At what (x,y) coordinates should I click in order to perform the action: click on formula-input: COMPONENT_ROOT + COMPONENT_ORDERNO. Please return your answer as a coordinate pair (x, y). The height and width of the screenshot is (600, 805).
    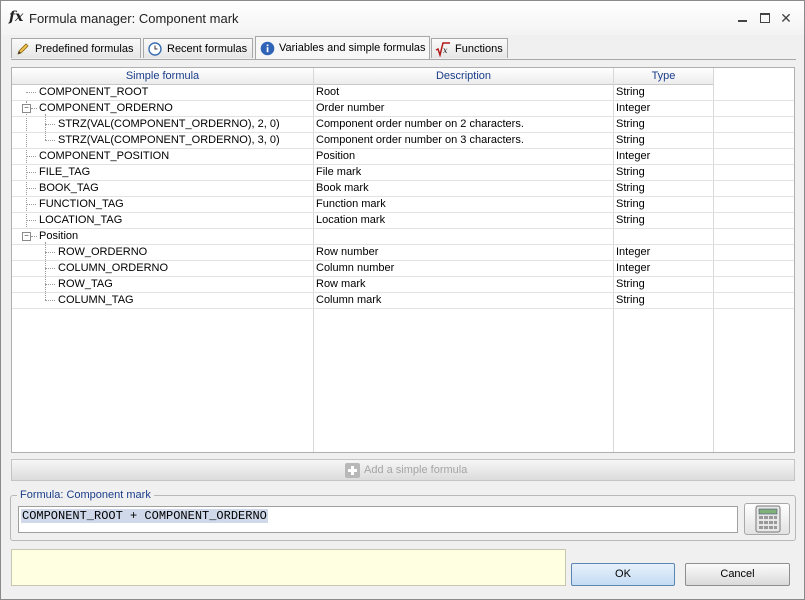
    Looking at the image, I should click on (378, 519).